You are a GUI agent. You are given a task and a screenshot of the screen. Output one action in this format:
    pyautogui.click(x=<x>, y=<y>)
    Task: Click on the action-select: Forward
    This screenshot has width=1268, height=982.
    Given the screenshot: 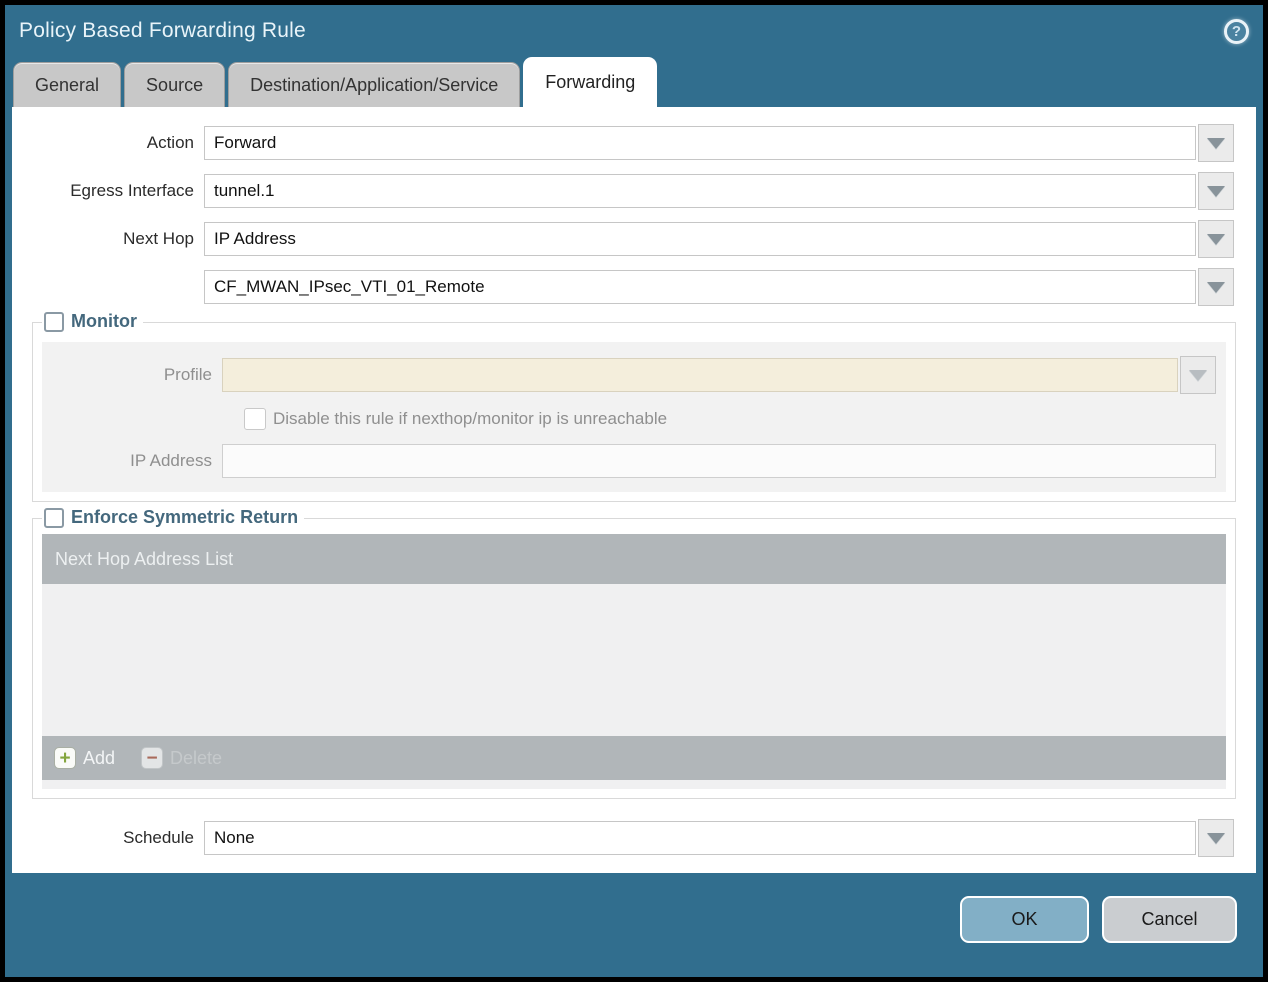 What is the action you would take?
    pyautogui.click(x=700, y=143)
    